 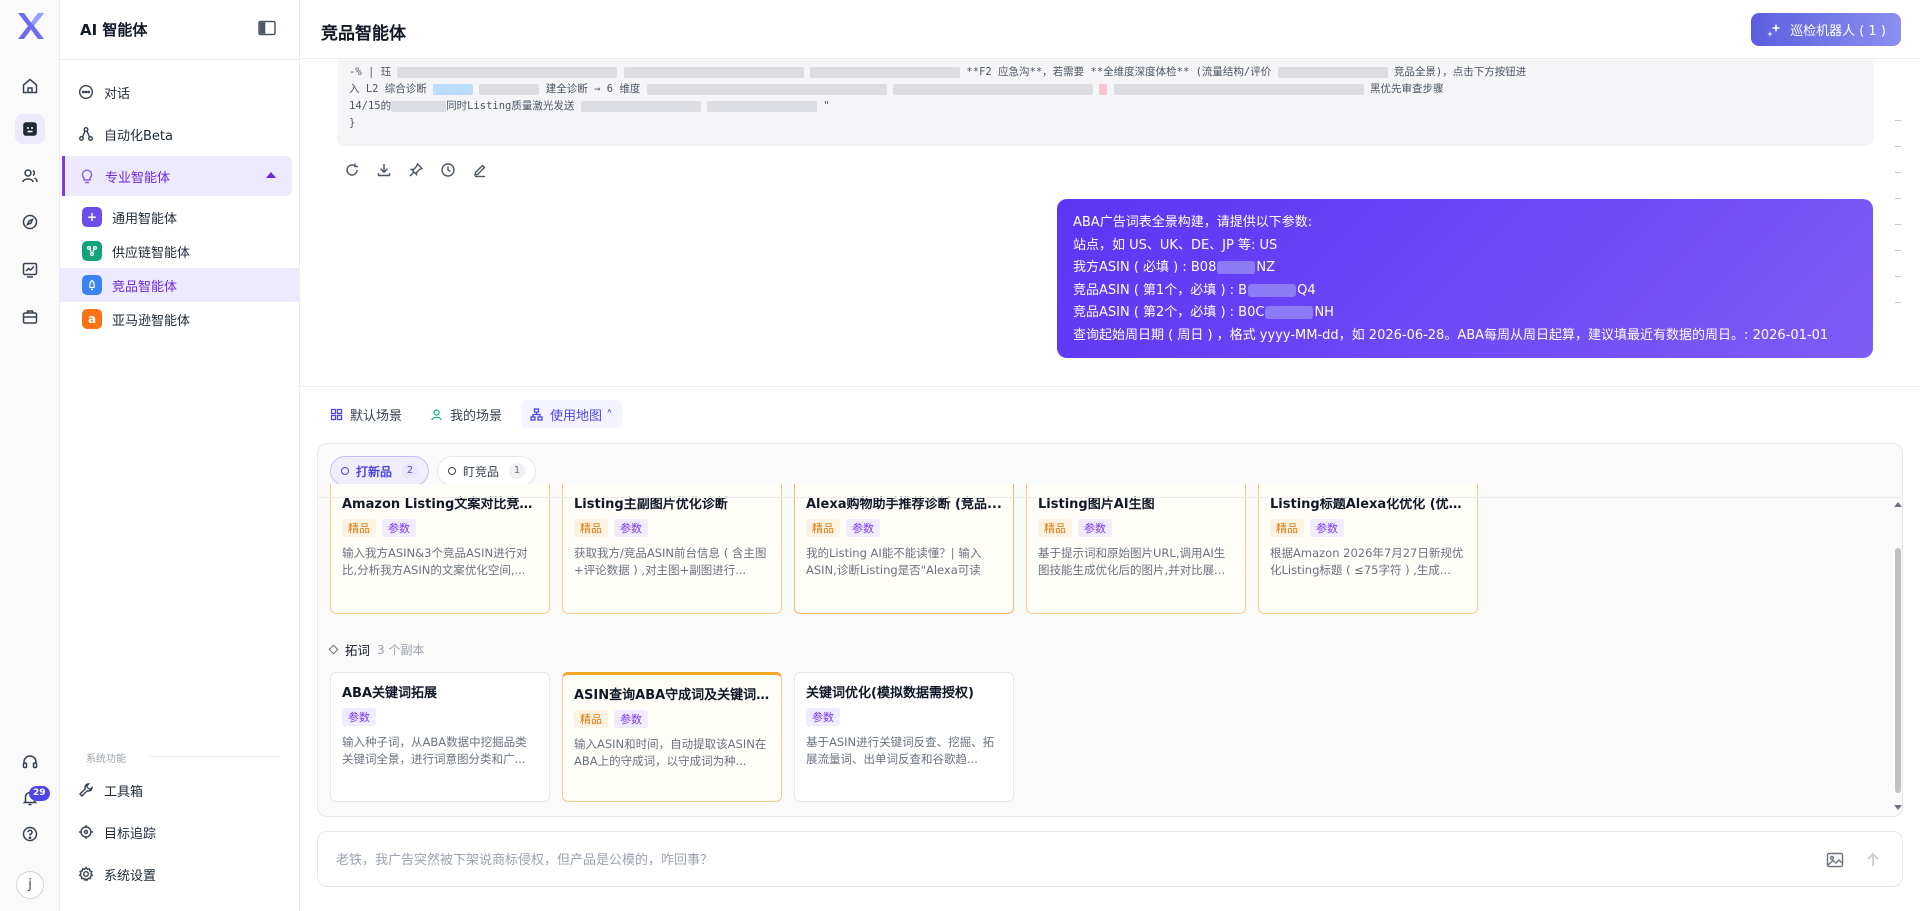 I want to click on pill-watch-competitor: 盯竞品 1, so click(x=487, y=471).